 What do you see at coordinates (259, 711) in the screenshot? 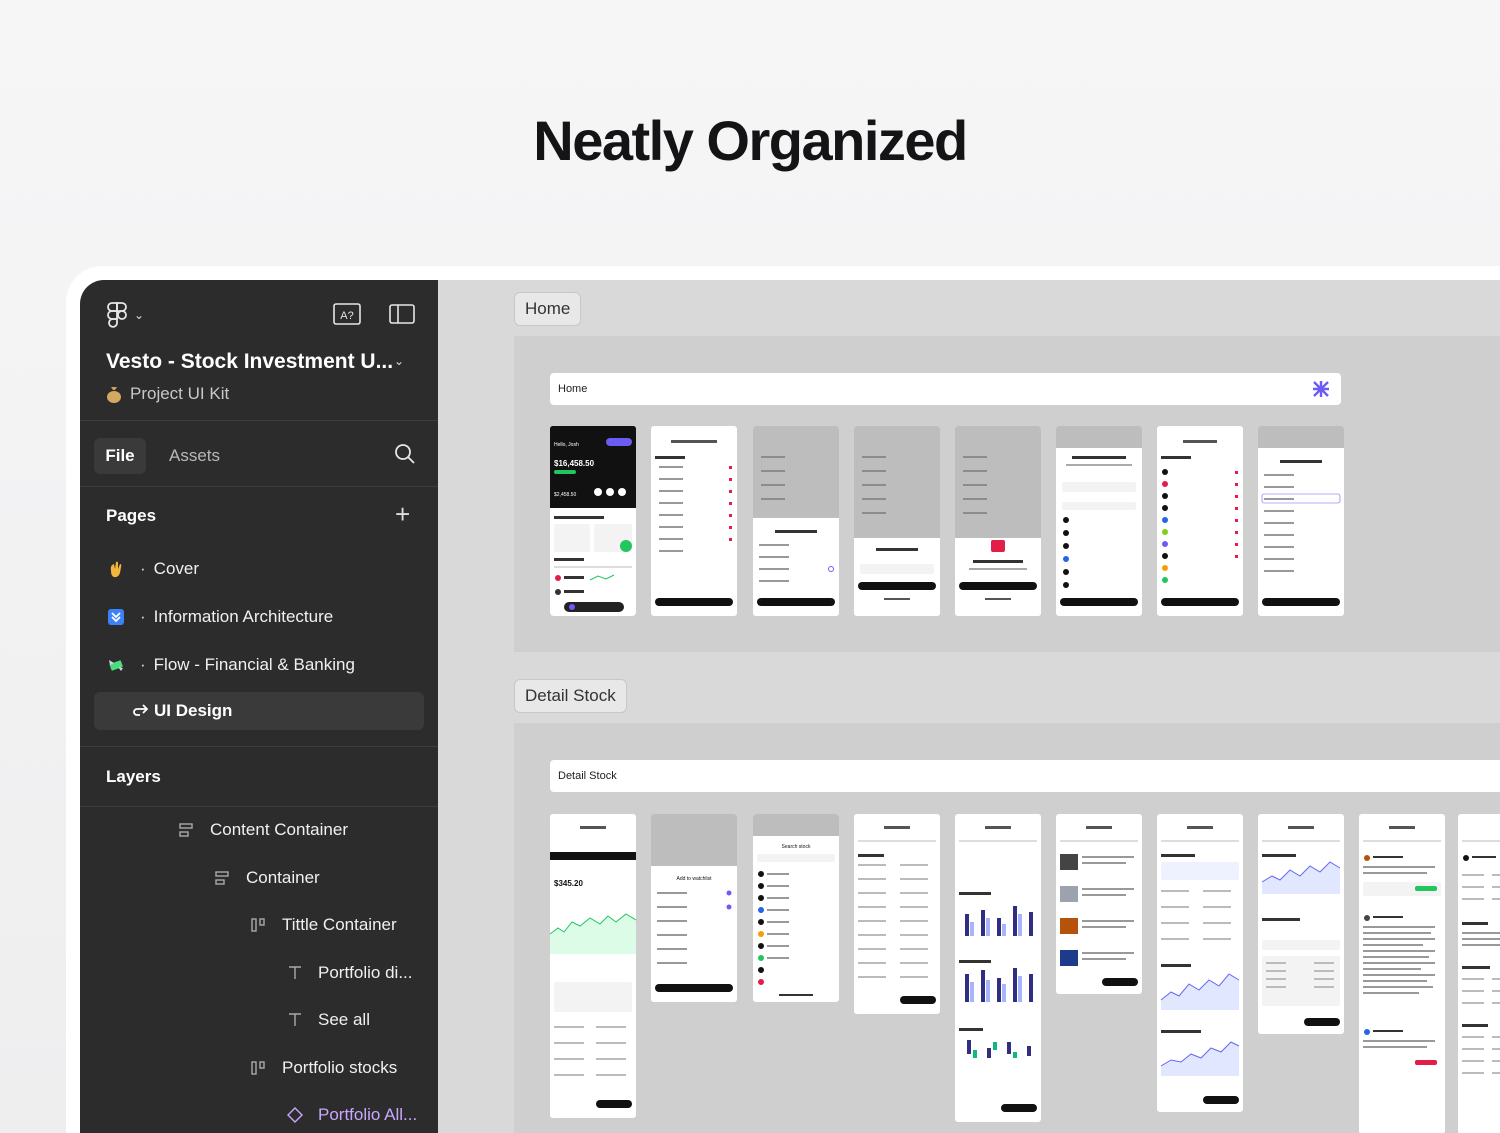
I see `page-item-ui-design: UI Design` at bounding box center [259, 711].